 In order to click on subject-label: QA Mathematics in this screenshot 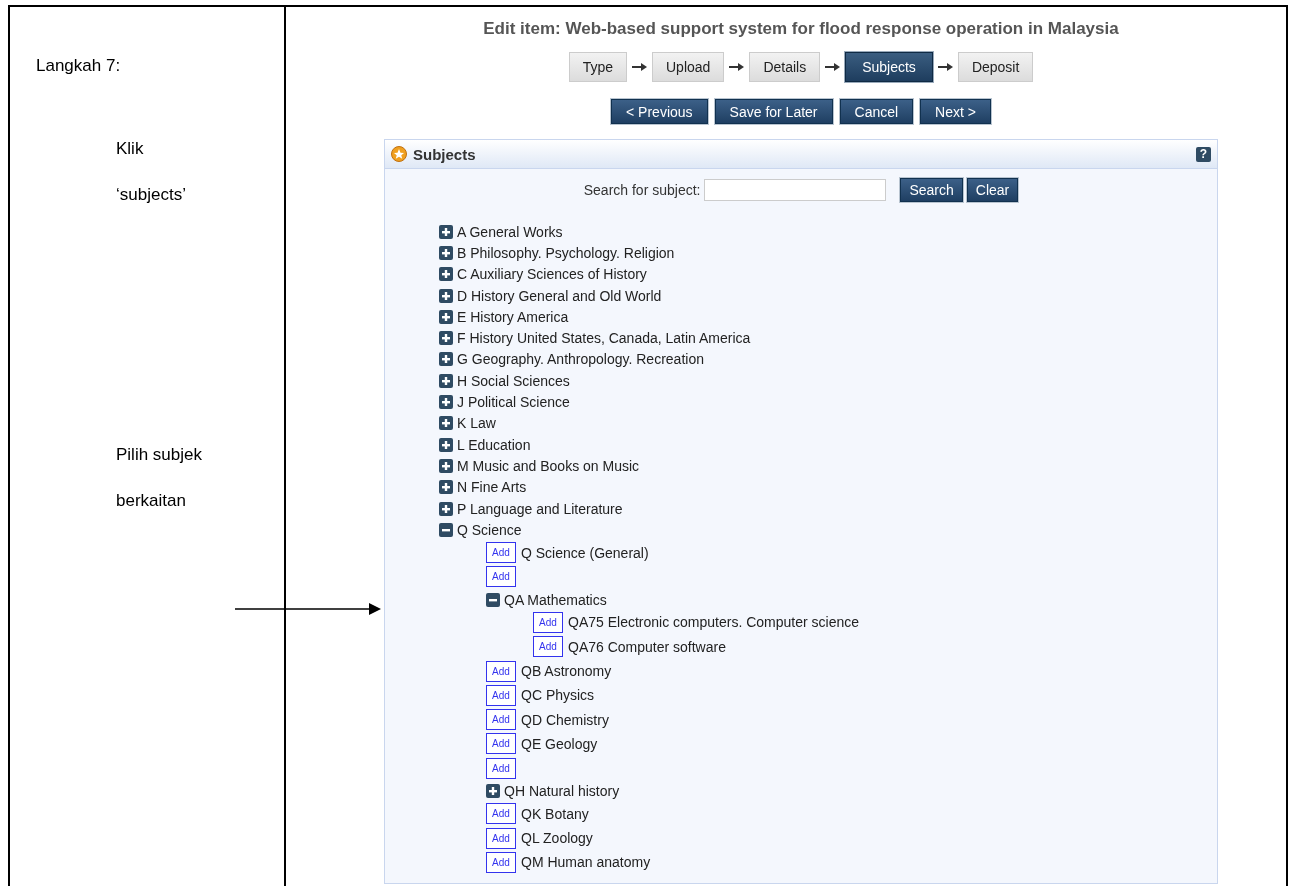, I will do `click(555, 599)`.